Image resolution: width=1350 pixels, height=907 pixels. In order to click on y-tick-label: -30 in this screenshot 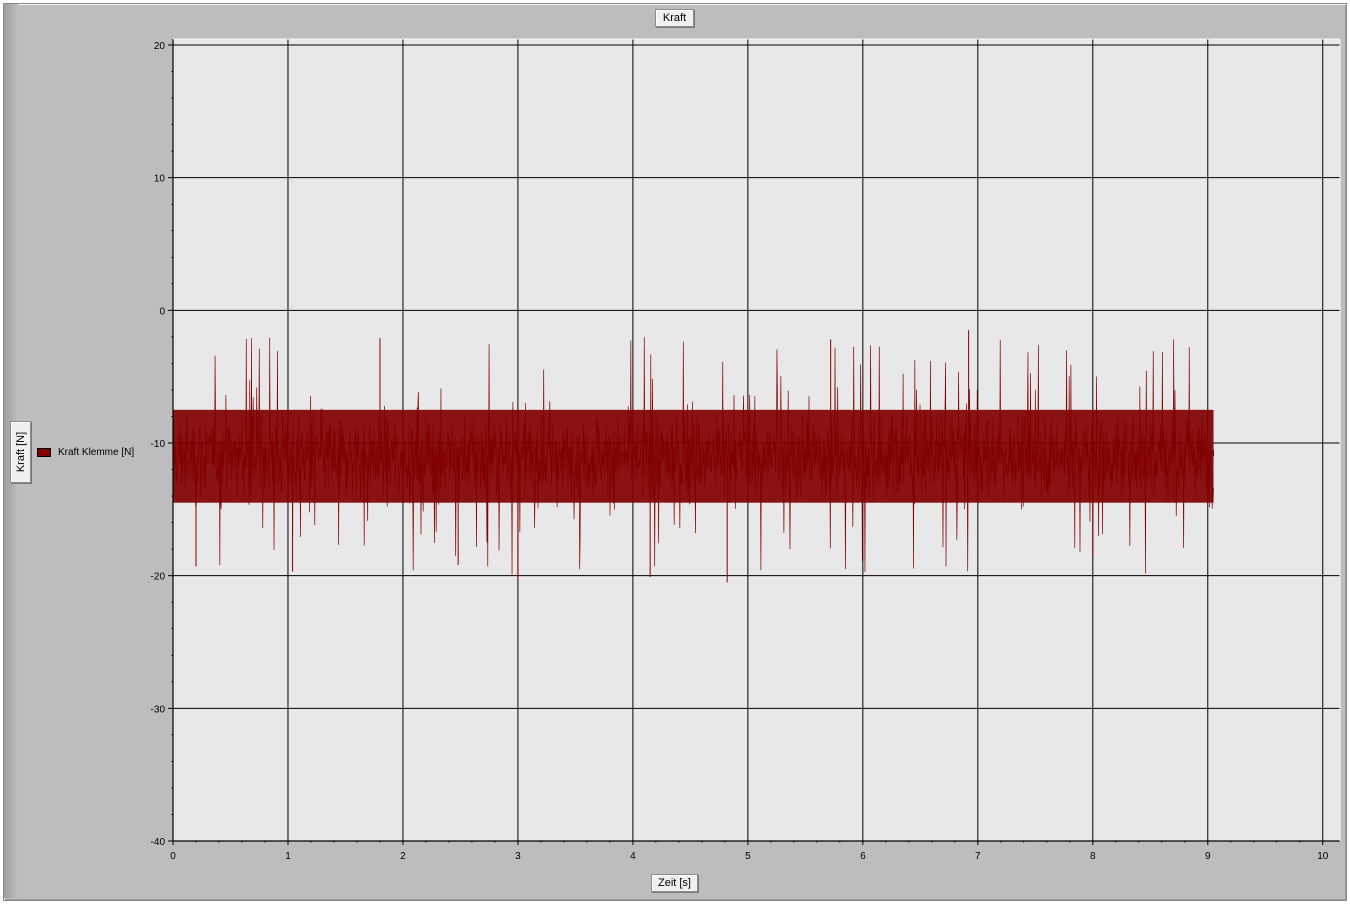, I will do `click(158, 709)`.